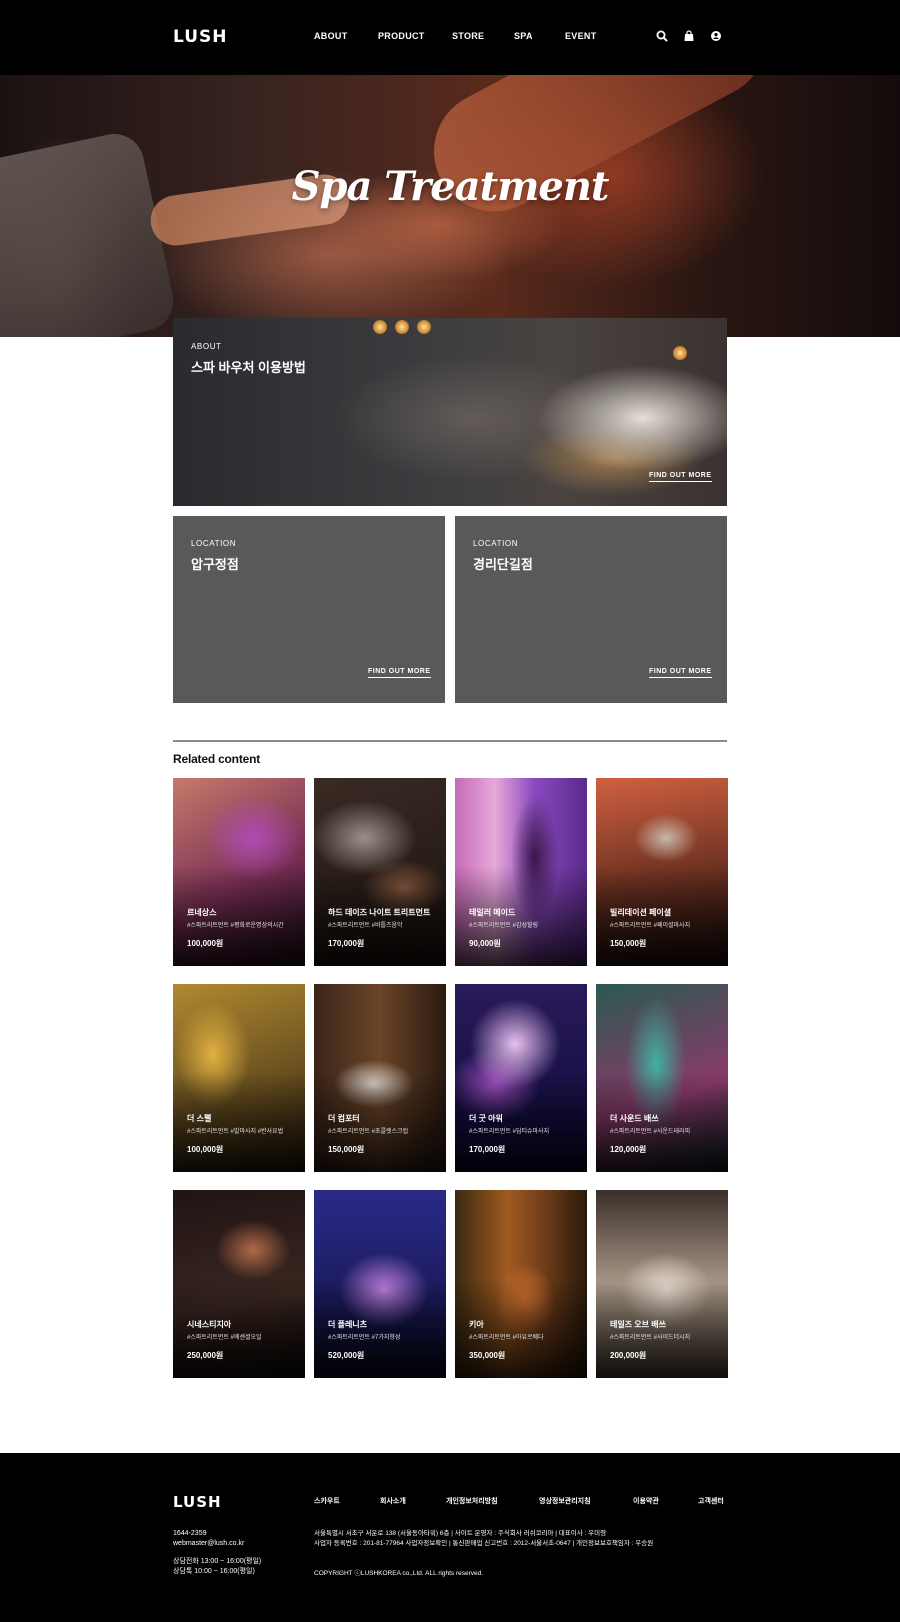 This screenshot has width=900, height=1622. I want to click on related-item: 더 굿 아워 #스파트리트먼트 #딥티슈마사지 170,000원, so click(521, 1078).